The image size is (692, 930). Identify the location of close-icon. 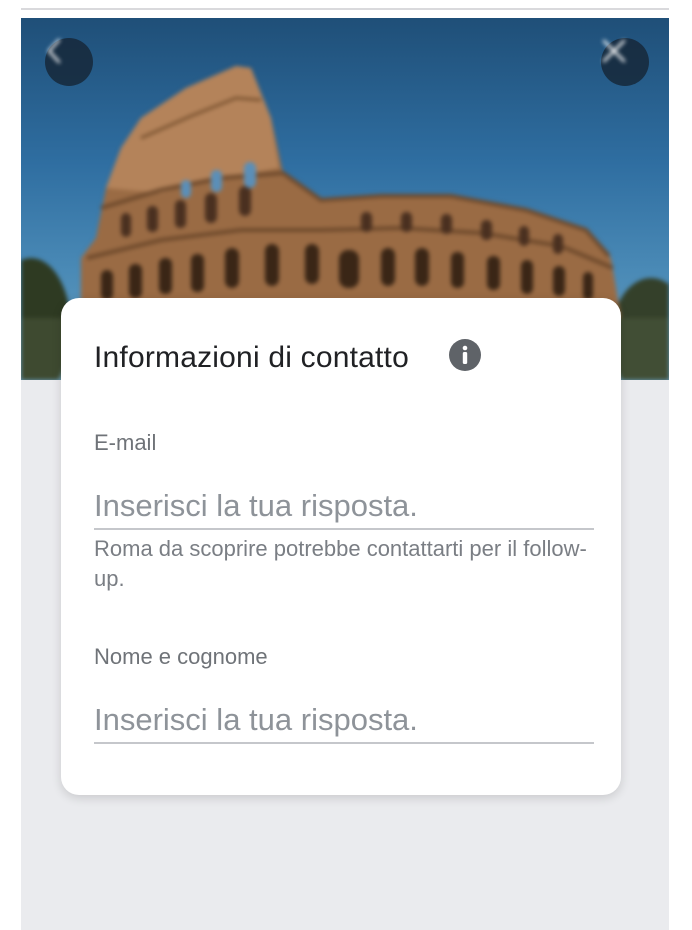
(614, 51).